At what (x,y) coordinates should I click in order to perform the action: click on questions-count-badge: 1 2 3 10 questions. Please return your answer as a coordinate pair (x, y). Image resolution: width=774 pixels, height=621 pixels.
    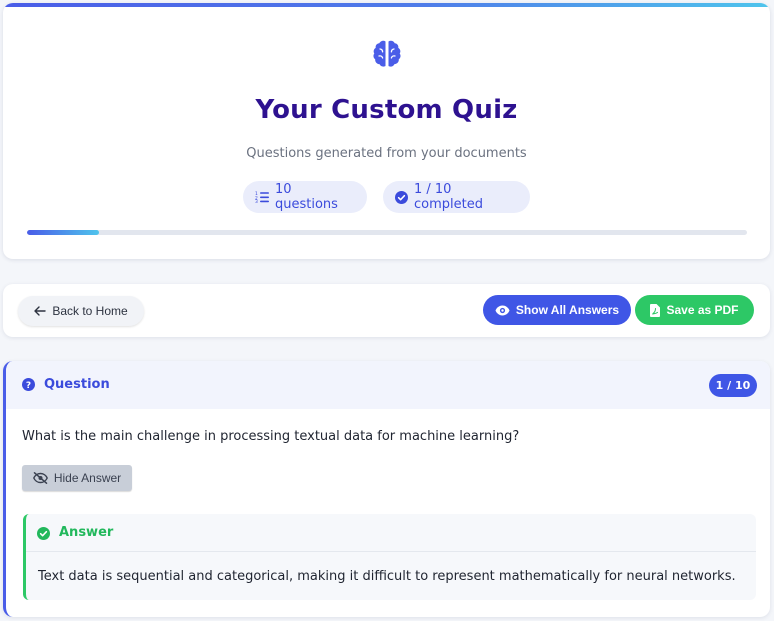
    Looking at the image, I should click on (305, 197).